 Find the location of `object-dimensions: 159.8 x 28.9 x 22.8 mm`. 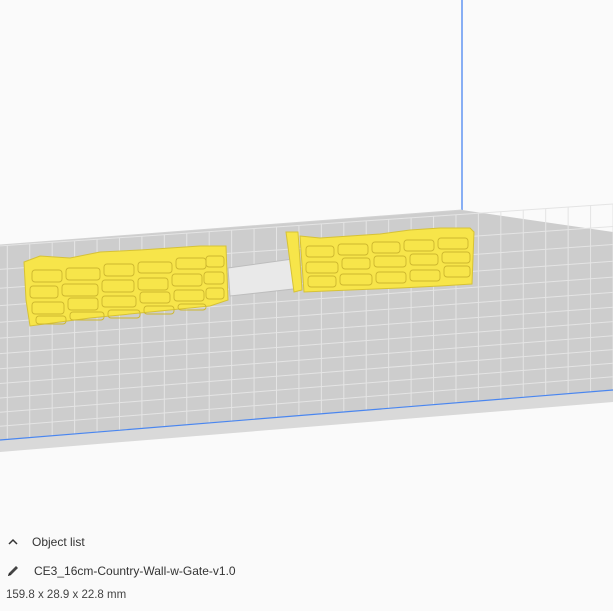

object-dimensions: 159.8 x 28.9 x 22.8 mm is located at coordinates (66, 595).